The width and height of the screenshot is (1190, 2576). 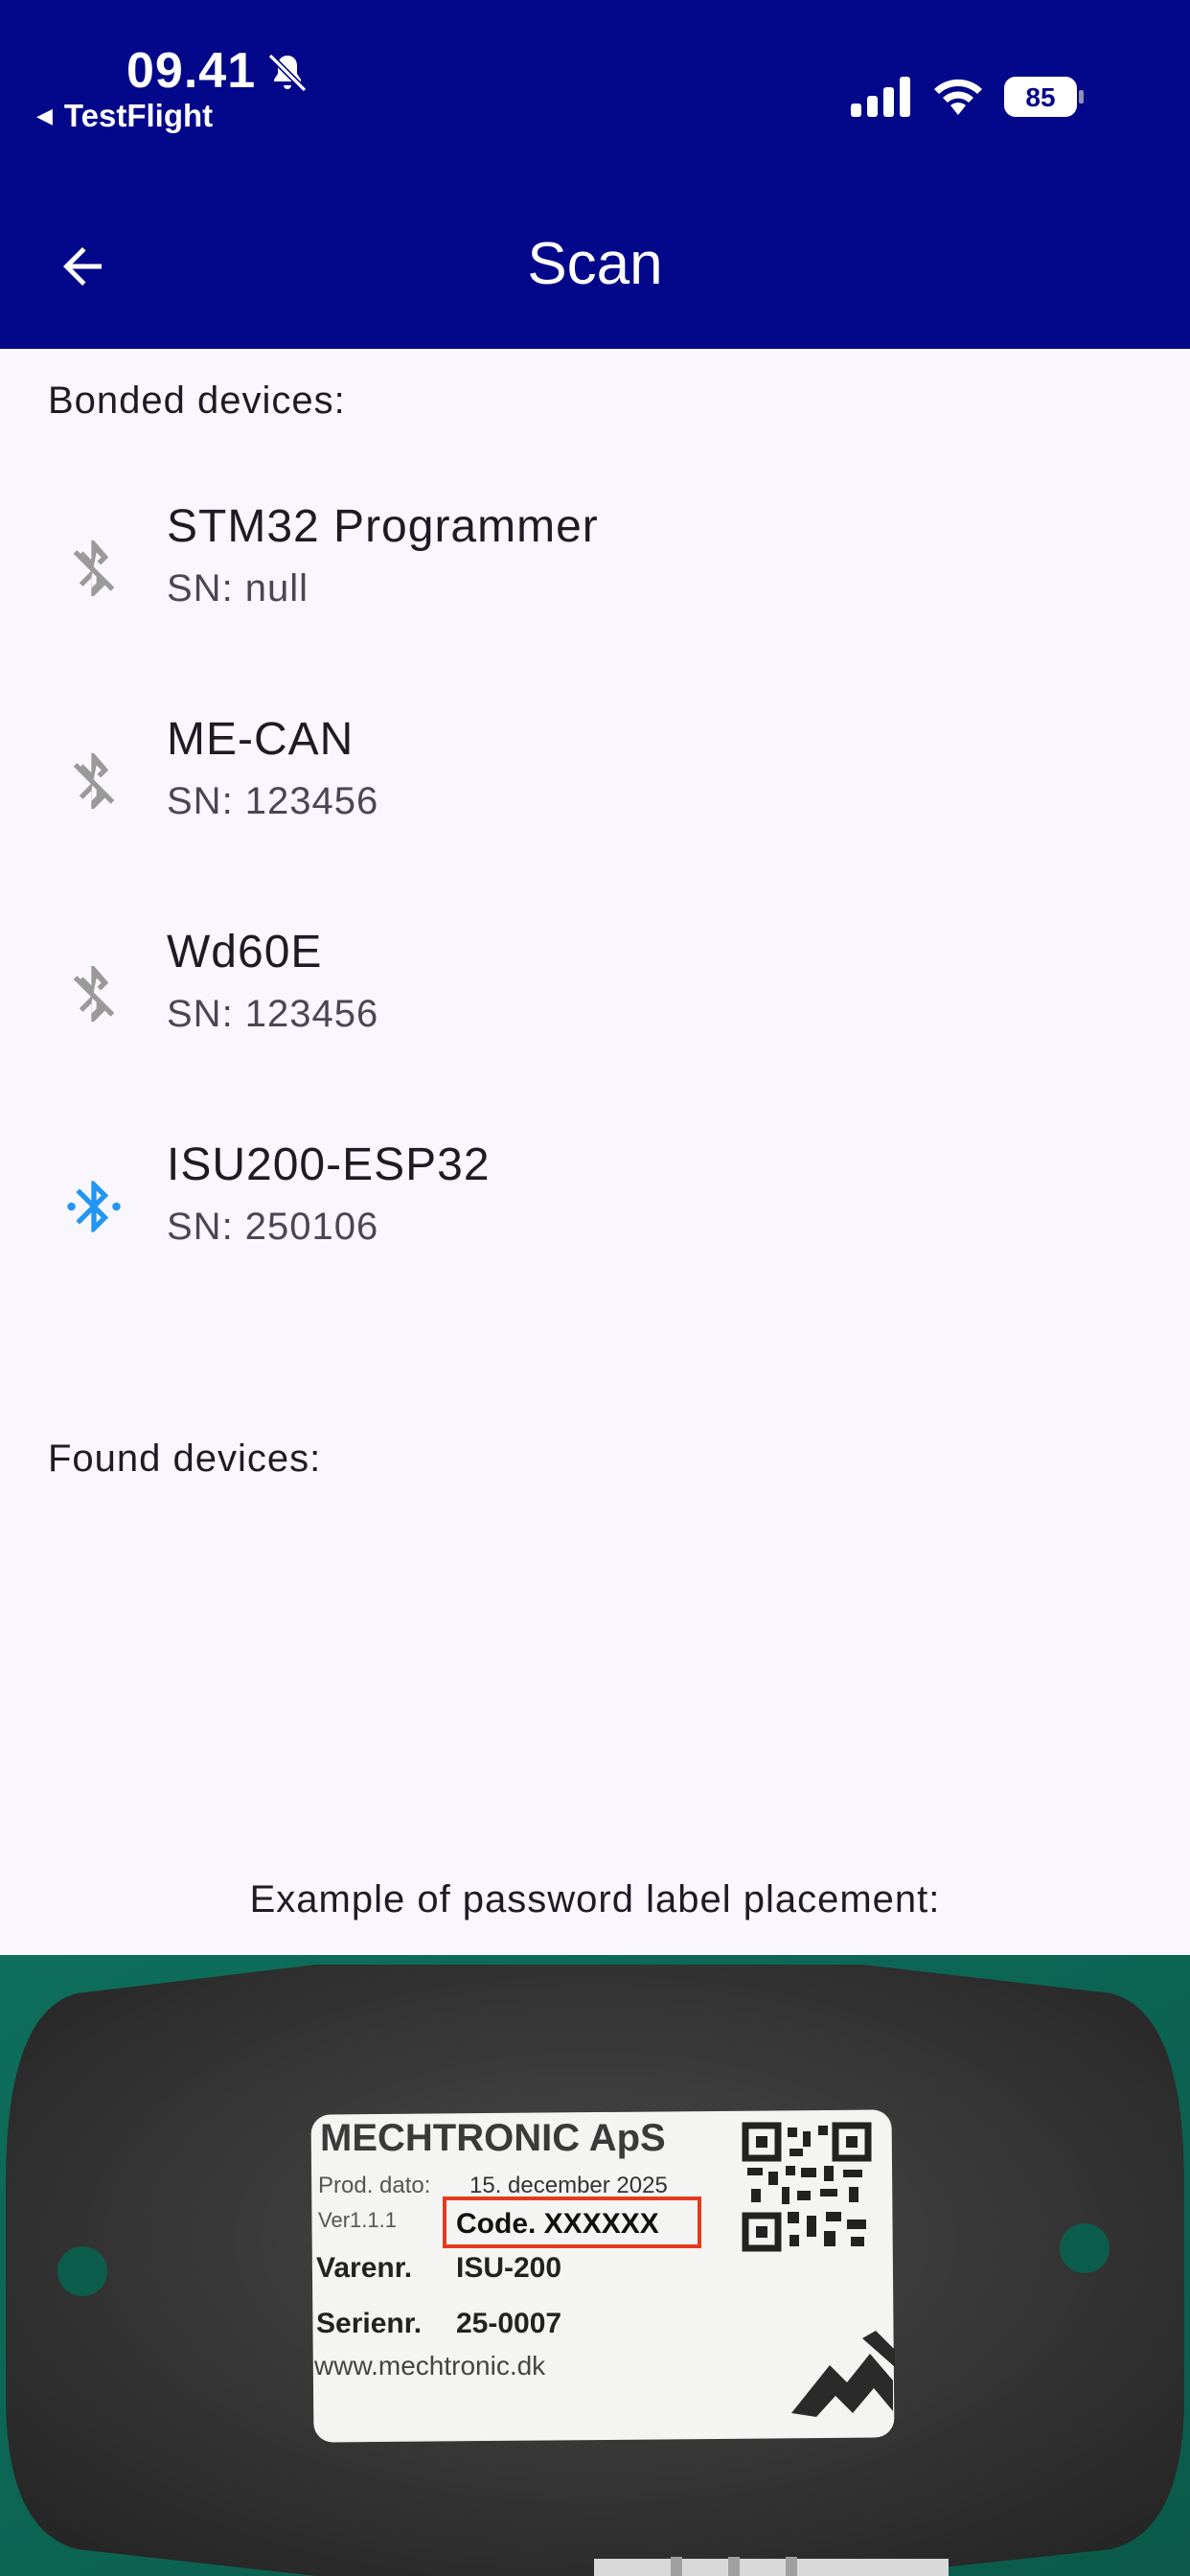 What do you see at coordinates (374, 2185) in the screenshot?
I see `label-prod-date-label: Prod. dato:` at bounding box center [374, 2185].